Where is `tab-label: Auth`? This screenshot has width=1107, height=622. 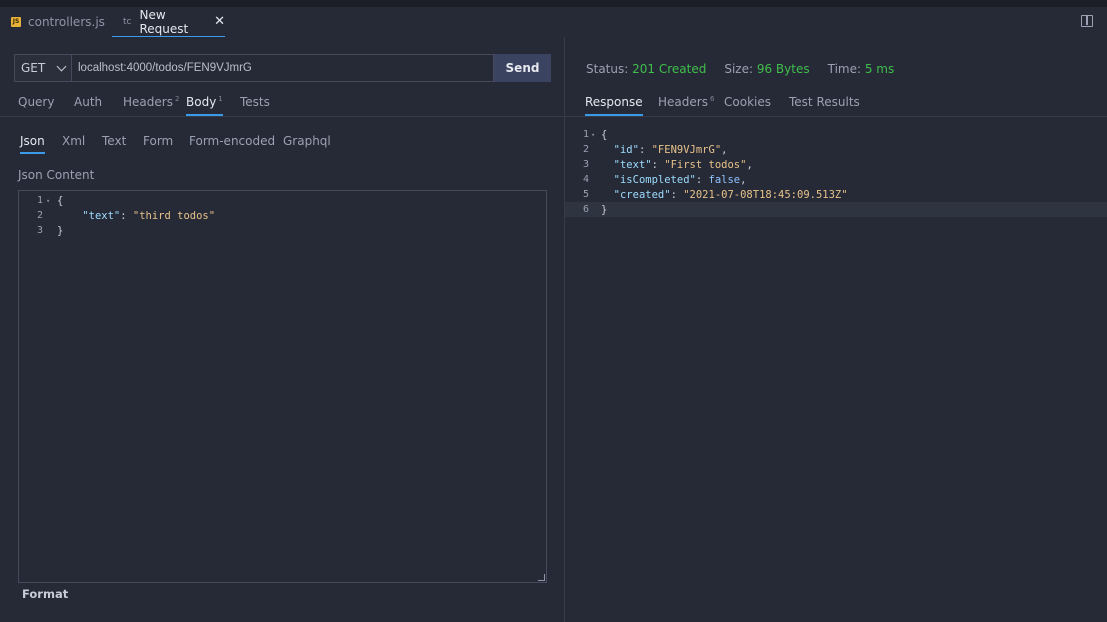 tab-label: Auth is located at coordinates (88, 102).